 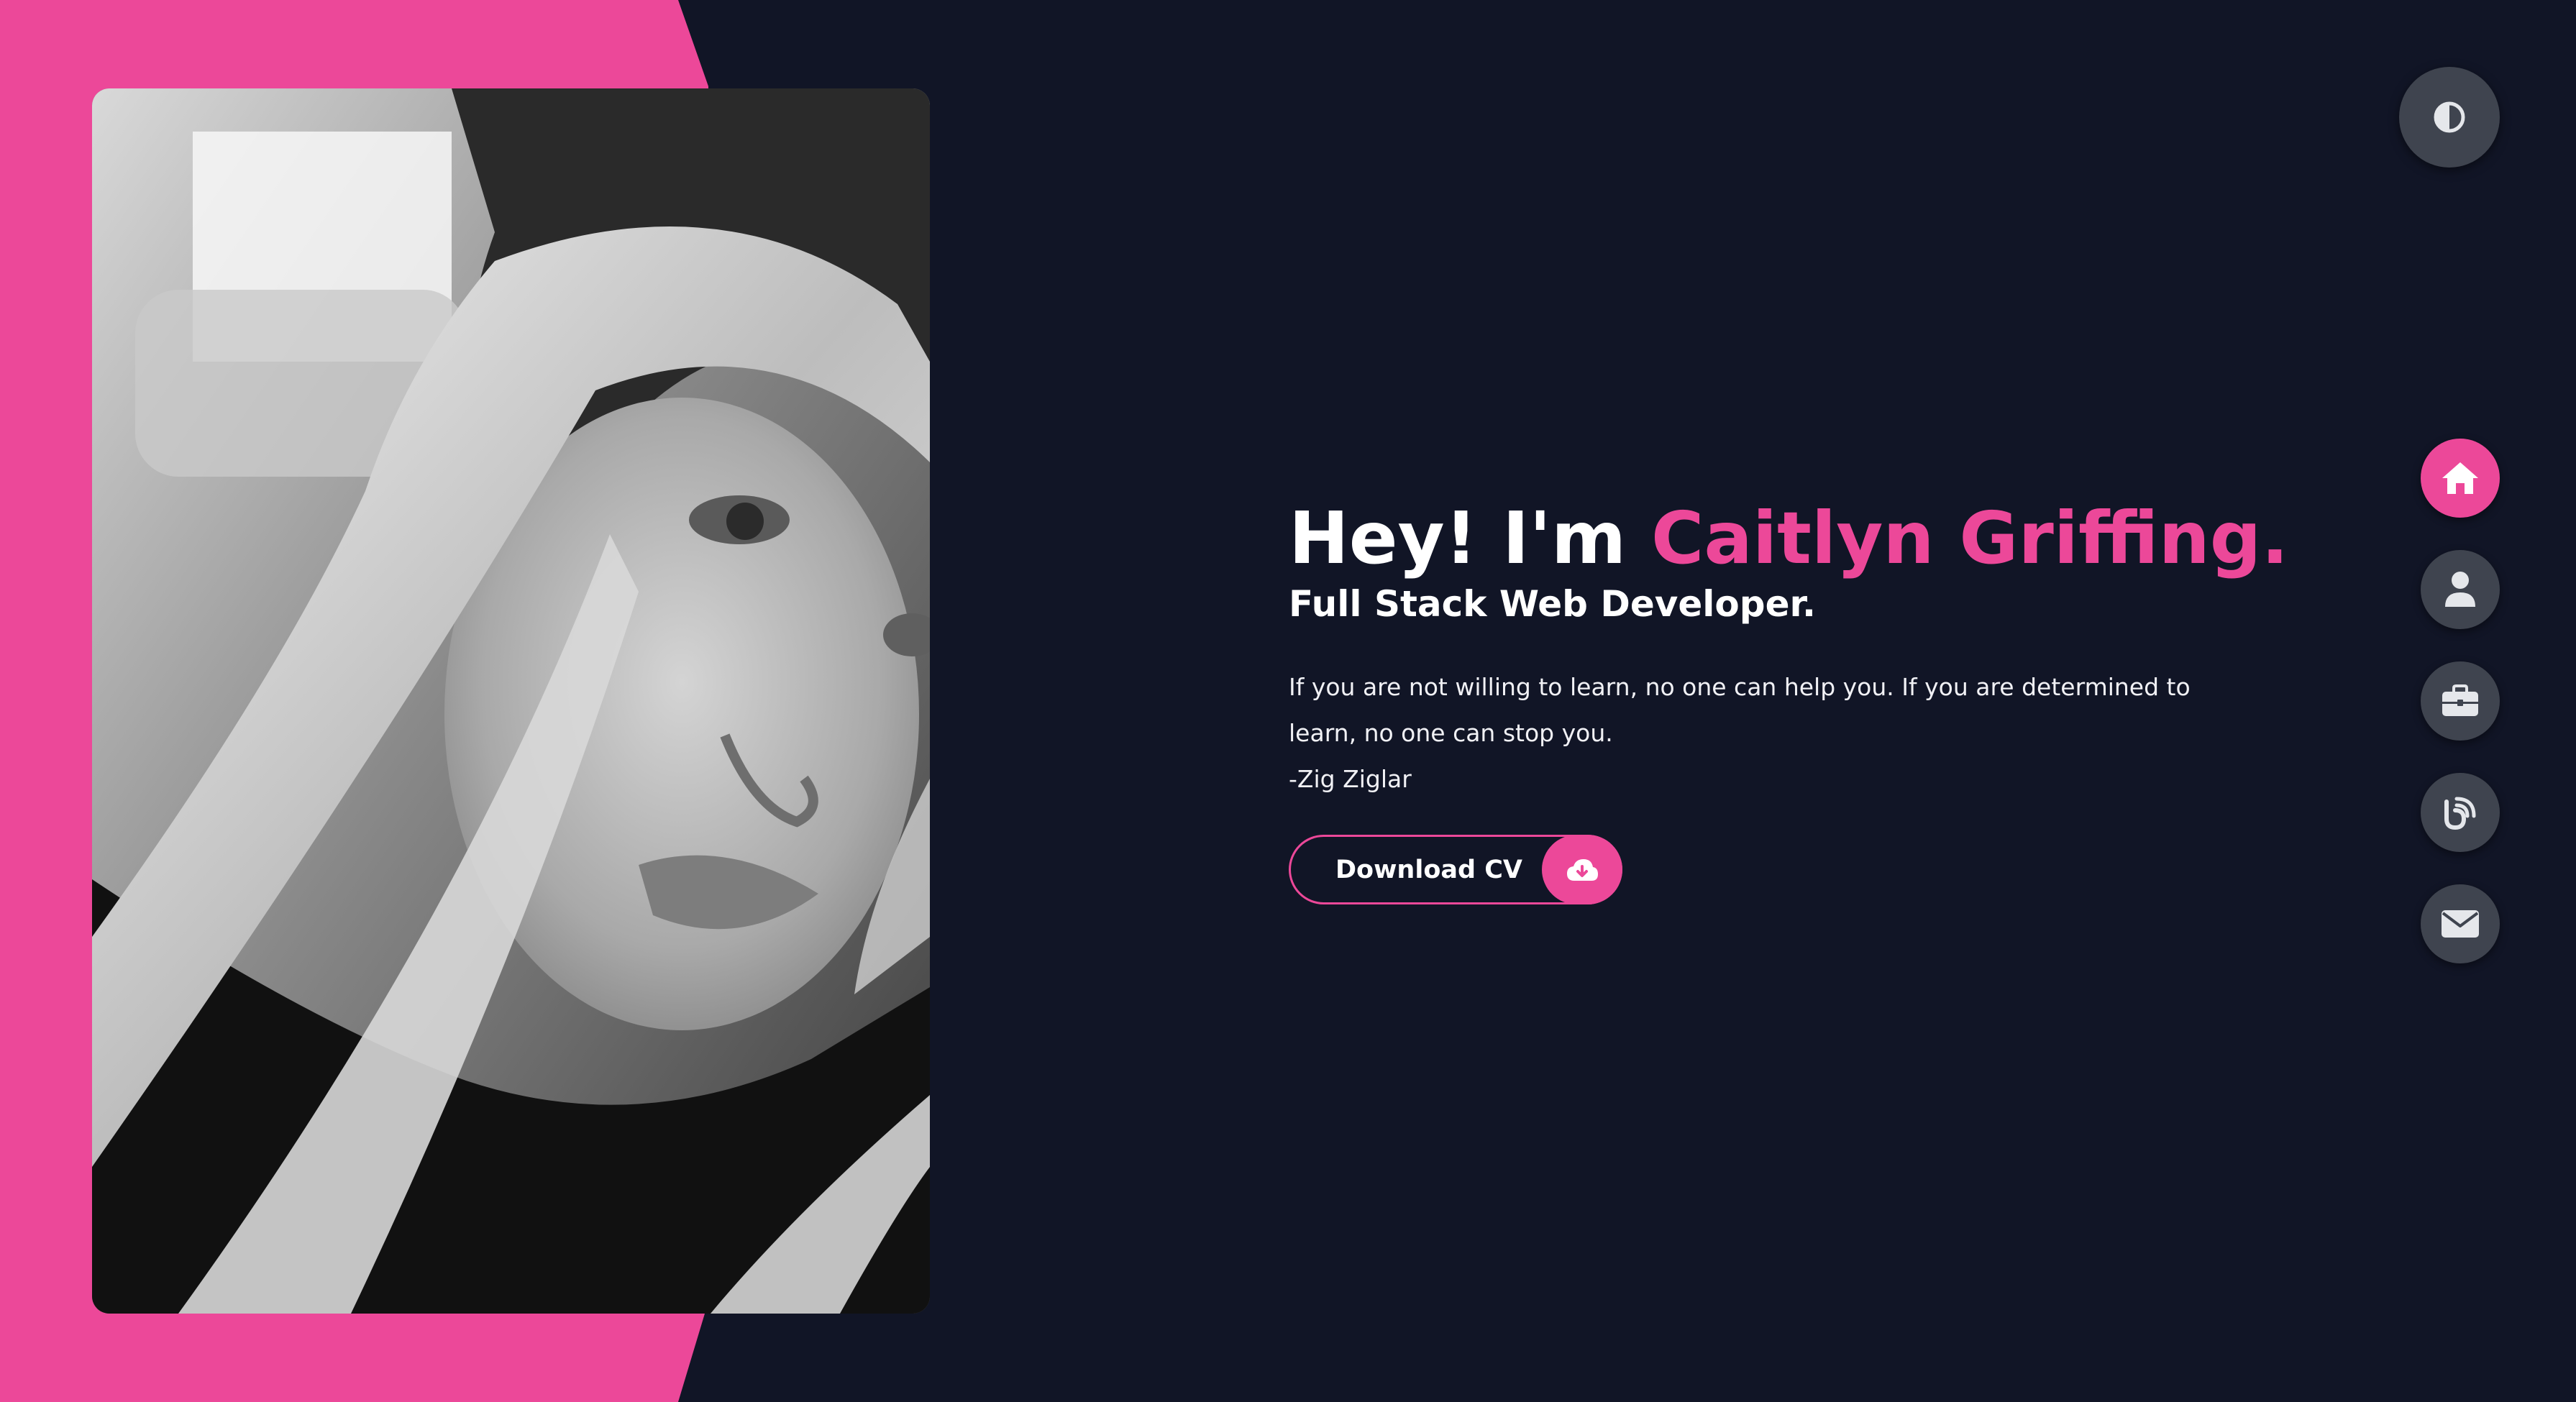 I want to click on greeting-text: Hey! I'm, so click(x=1458, y=538).